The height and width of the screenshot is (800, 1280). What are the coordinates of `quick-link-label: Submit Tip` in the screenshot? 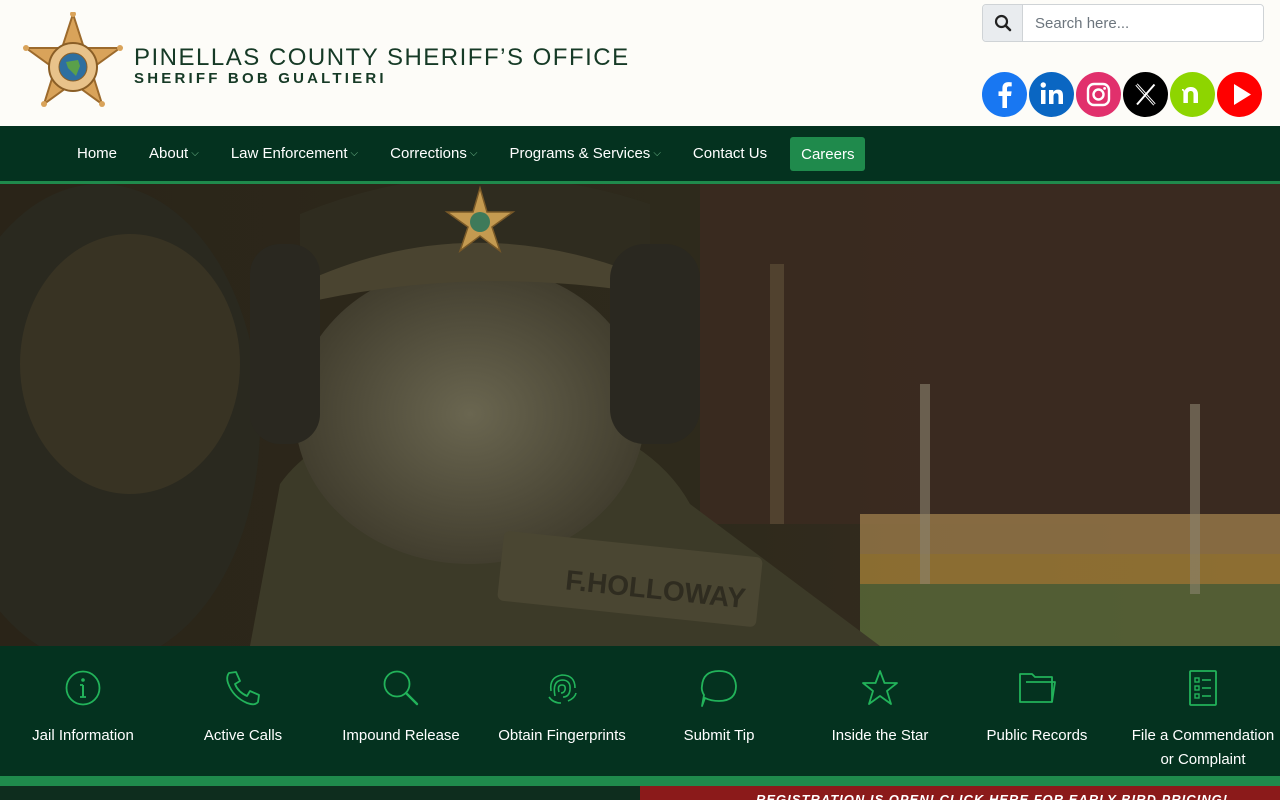 It's located at (719, 735).